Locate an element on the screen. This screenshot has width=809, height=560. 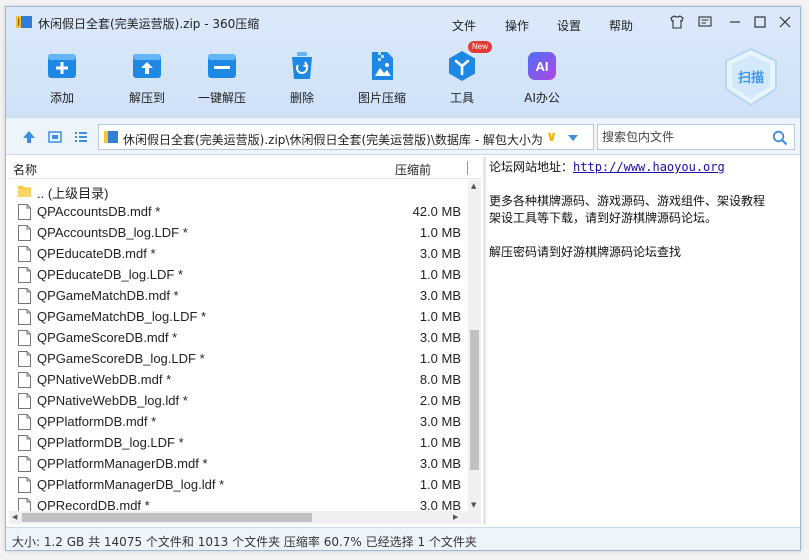
add-icon is located at coordinates (62, 66).